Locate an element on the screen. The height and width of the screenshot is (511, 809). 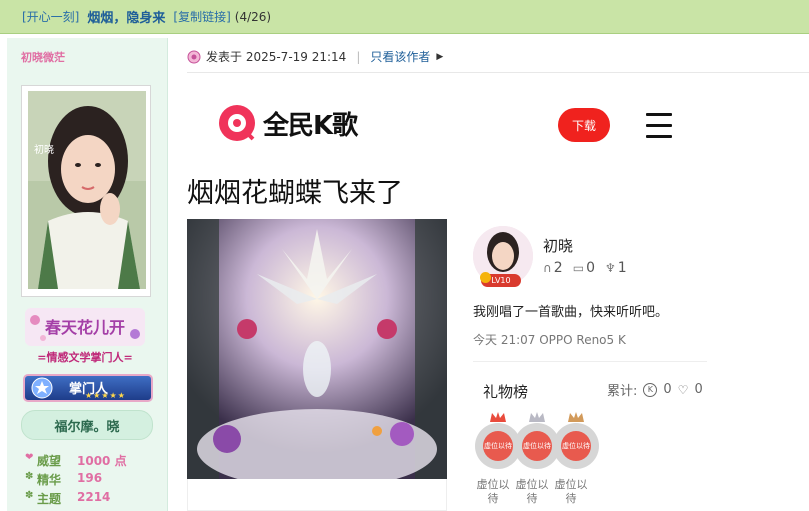
share-message: 我刚唱了一首歌曲，快来听听吧。 is located at coordinates (571, 312).